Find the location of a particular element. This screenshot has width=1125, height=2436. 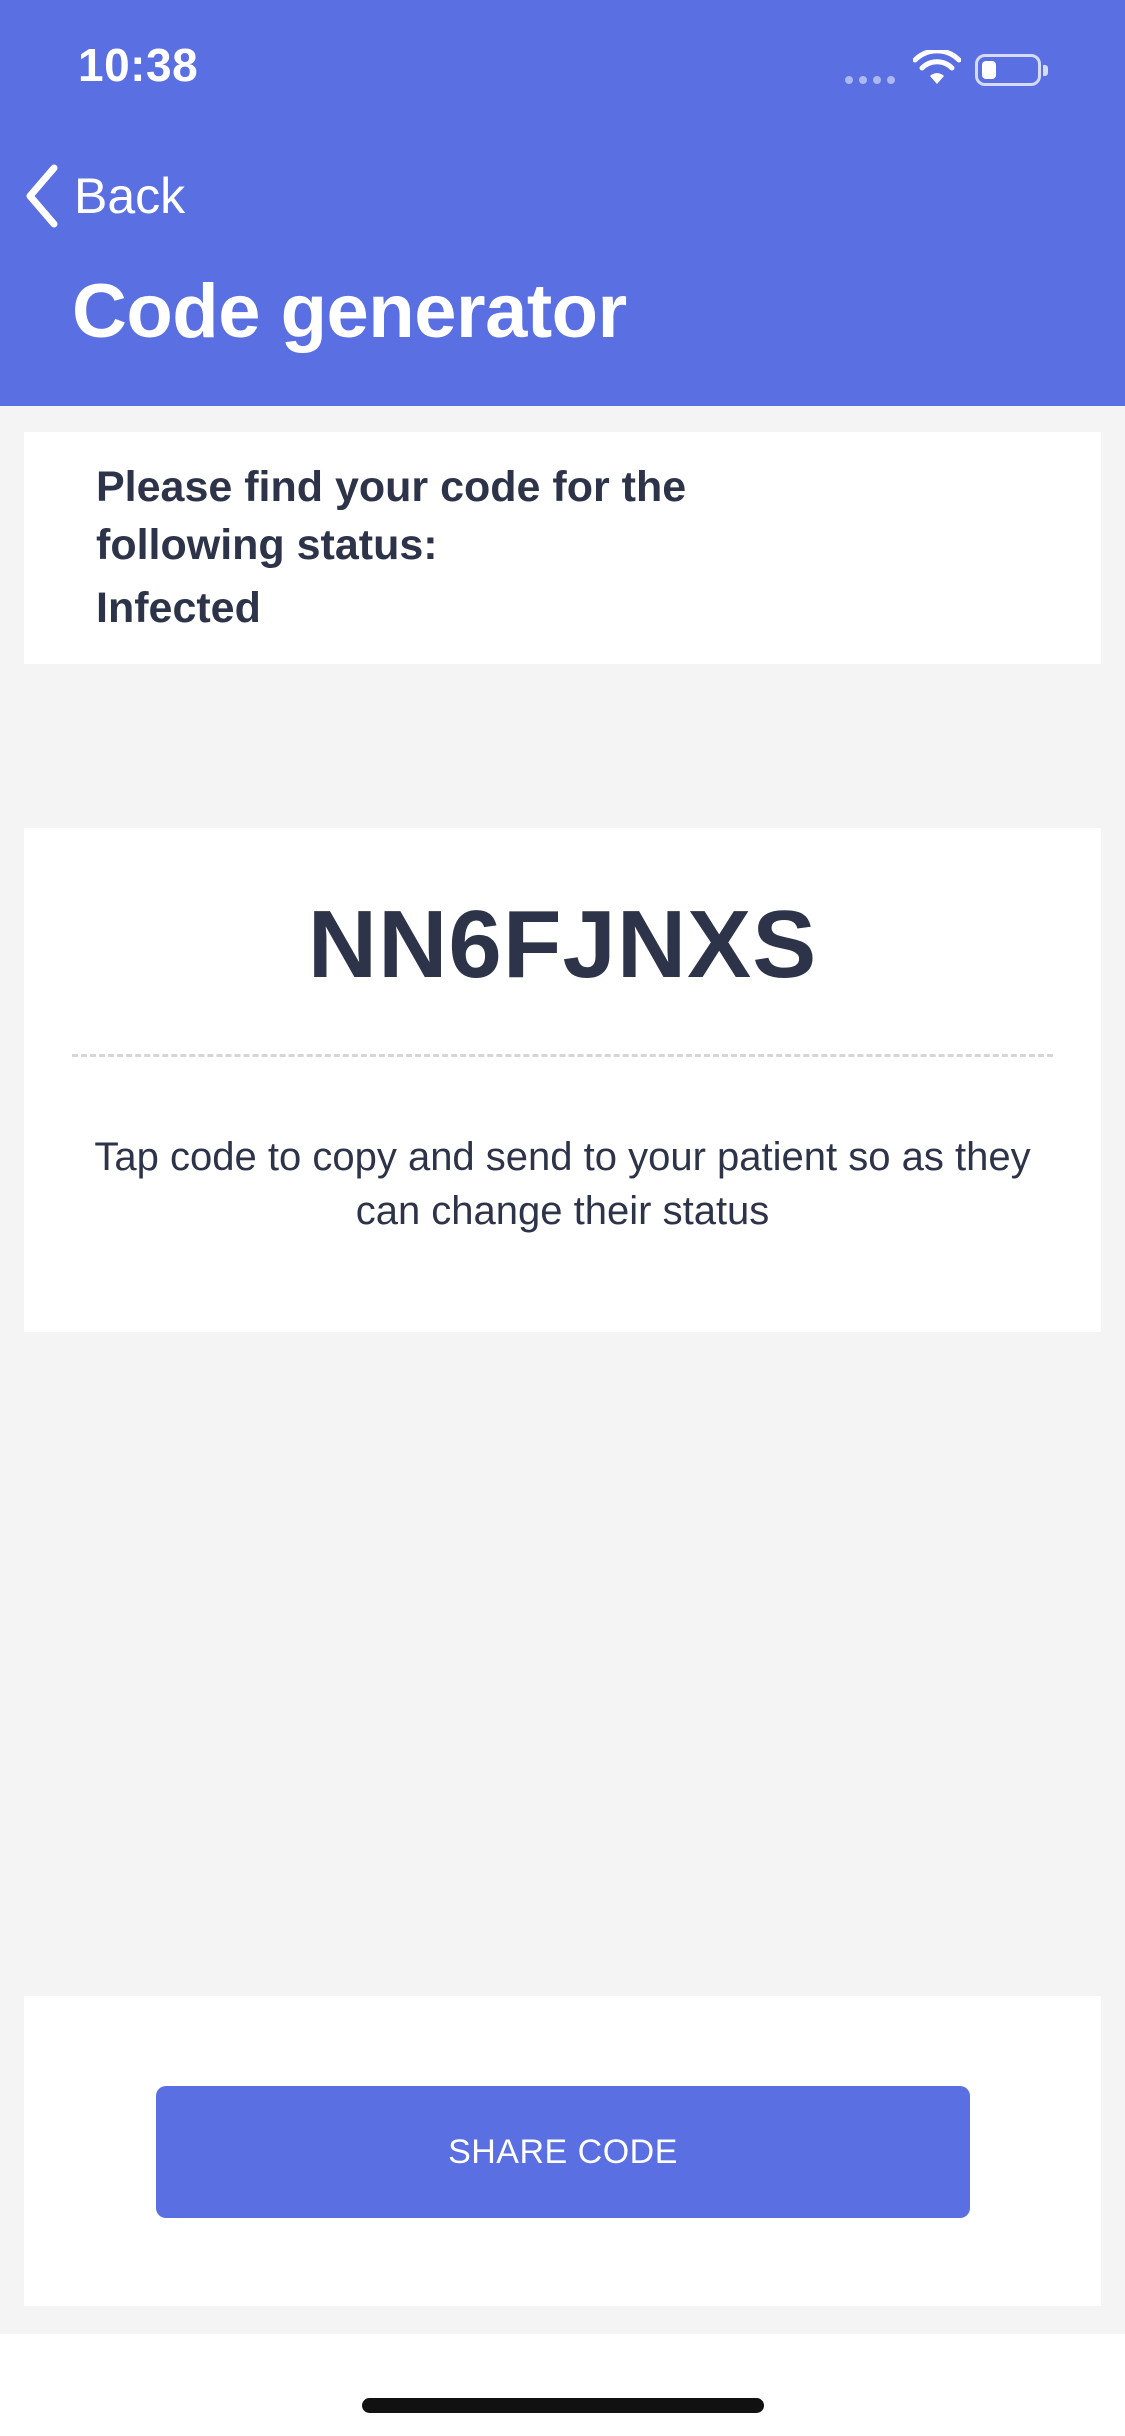

generated-code: NN6FJNXS is located at coordinates (562, 945).